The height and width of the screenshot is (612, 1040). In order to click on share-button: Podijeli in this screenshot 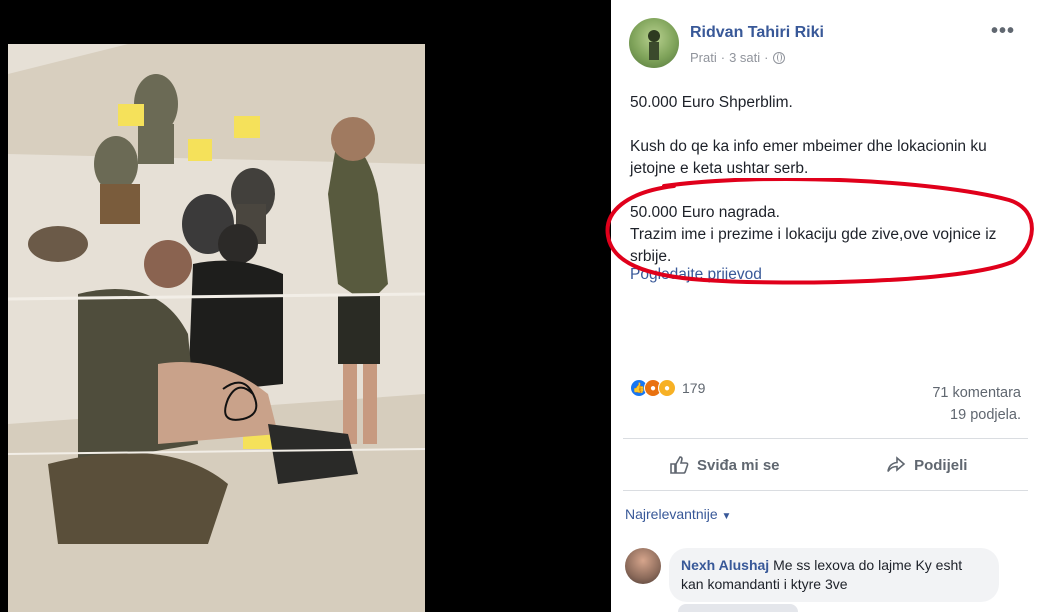, I will do `click(927, 465)`.